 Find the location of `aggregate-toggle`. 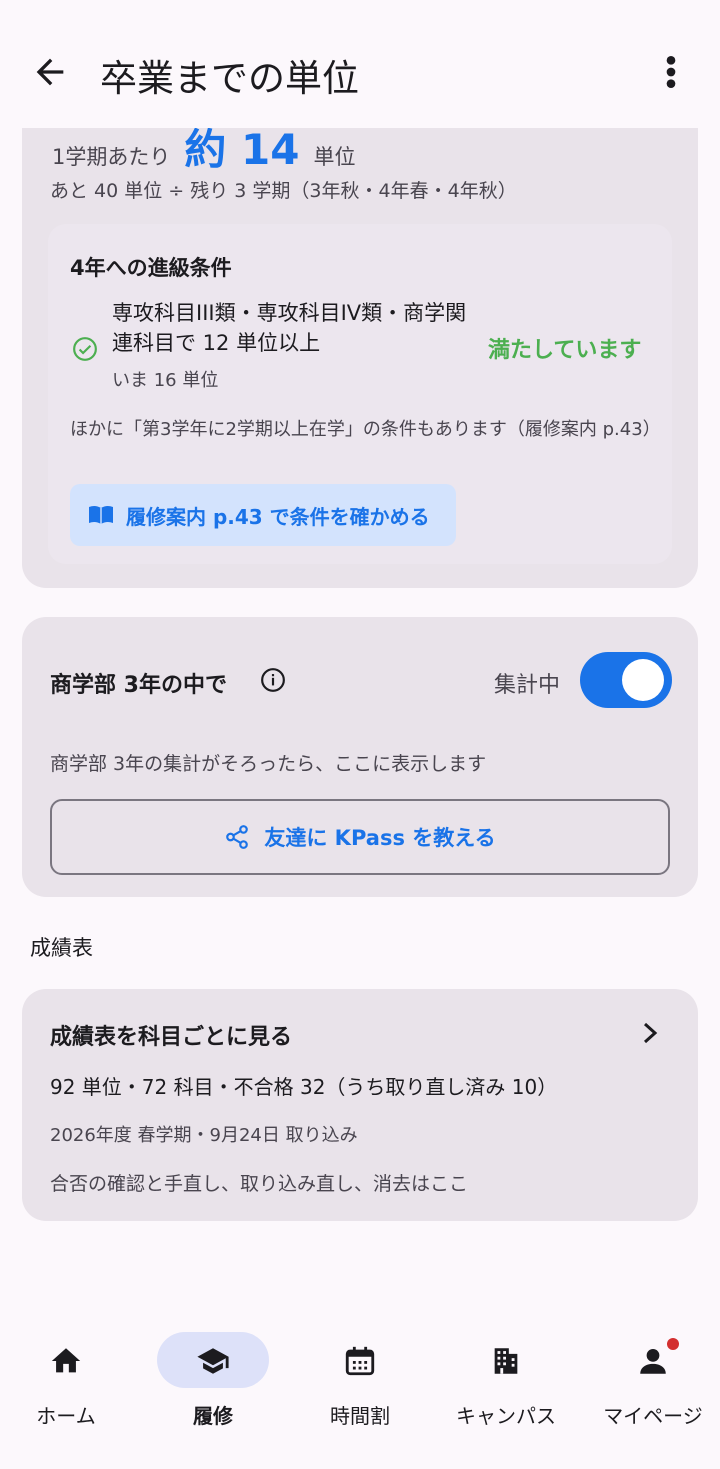

aggregate-toggle is located at coordinates (626, 680).